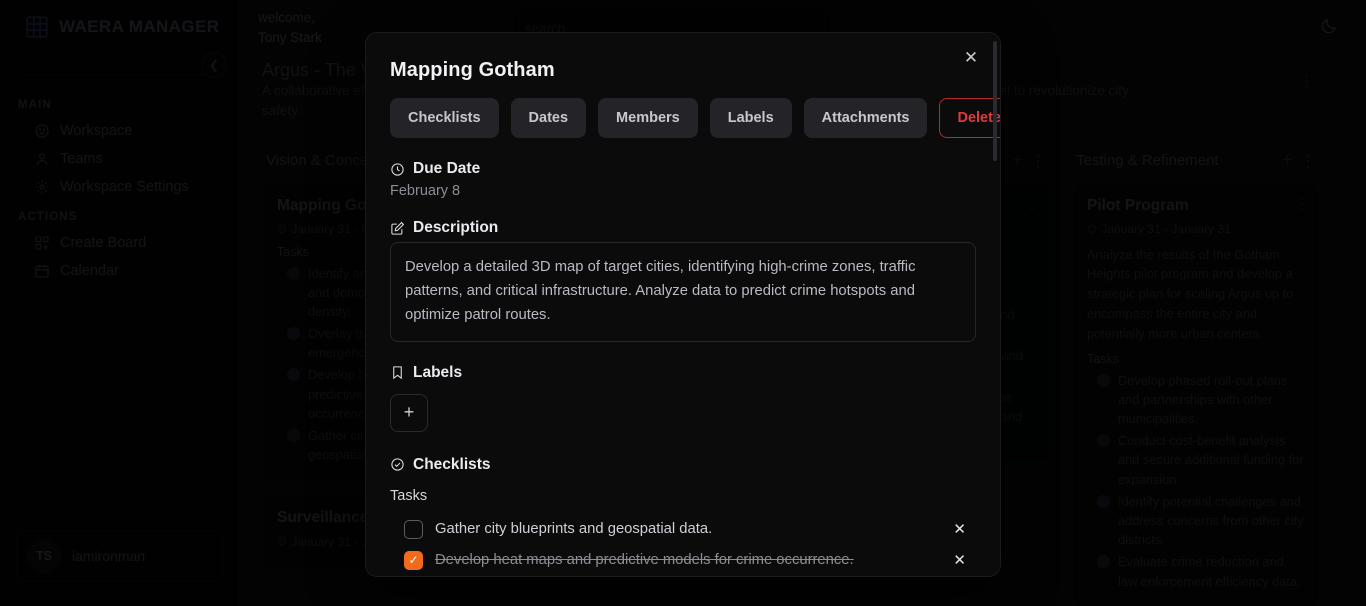 This screenshot has width=1366, height=606. What do you see at coordinates (397, 372) in the screenshot?
I see `bookmark-icon` at bounding box center [397, 372].